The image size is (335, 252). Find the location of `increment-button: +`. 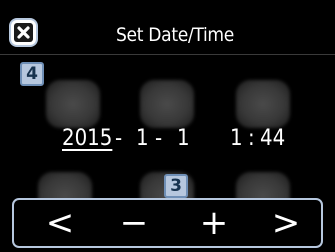

increment-button: + is located at coordinates (214, 223).